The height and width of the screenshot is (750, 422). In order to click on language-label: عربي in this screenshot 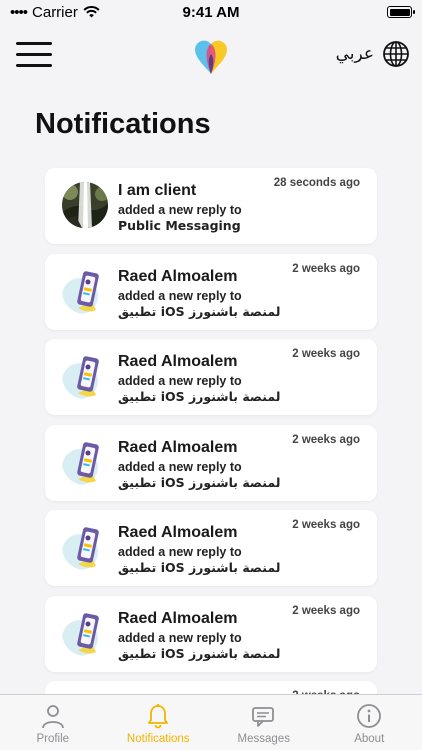, I will do `click(354, 54)`.